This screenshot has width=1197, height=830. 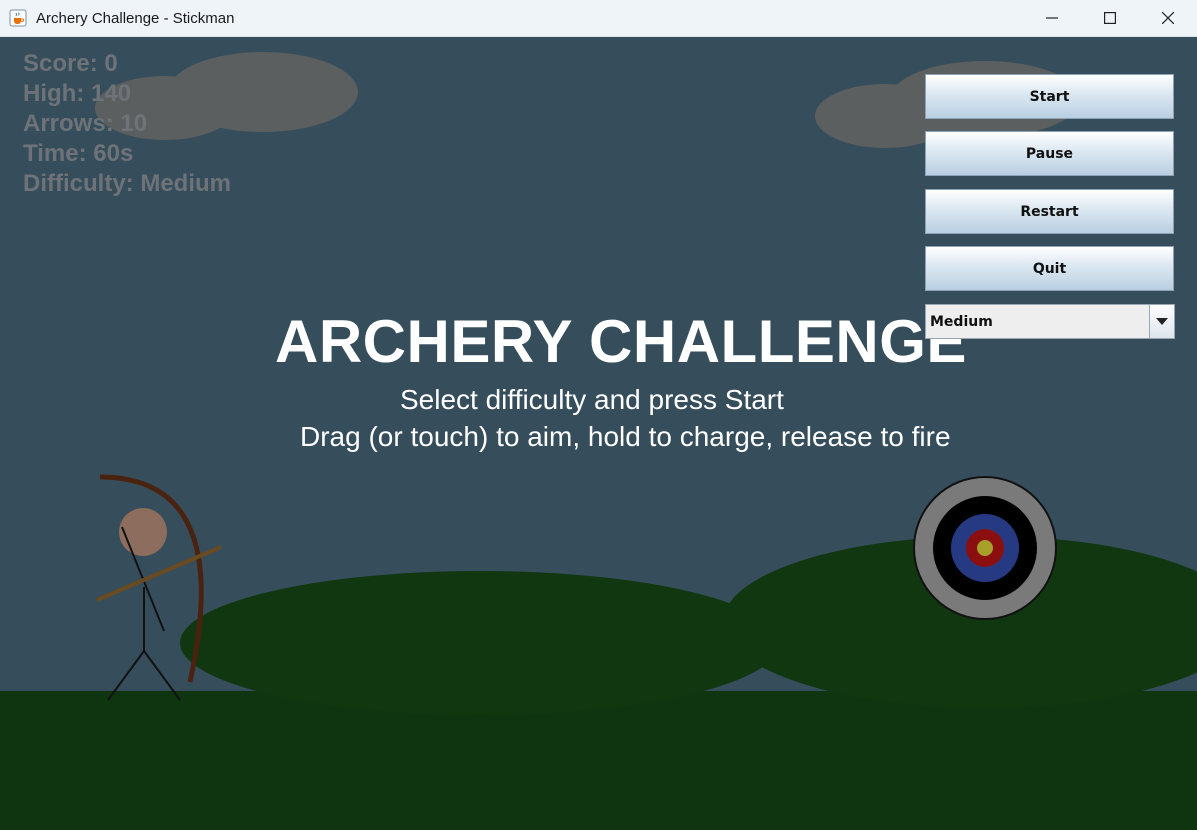 I want to click on pause-button: Pause, so click(x=1049, y=153).